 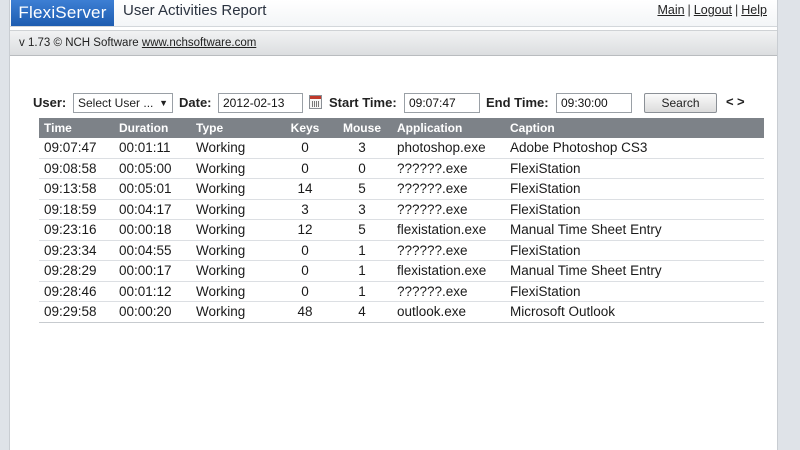 I want to click on date-label: Date:, so click(x=195, y=102).